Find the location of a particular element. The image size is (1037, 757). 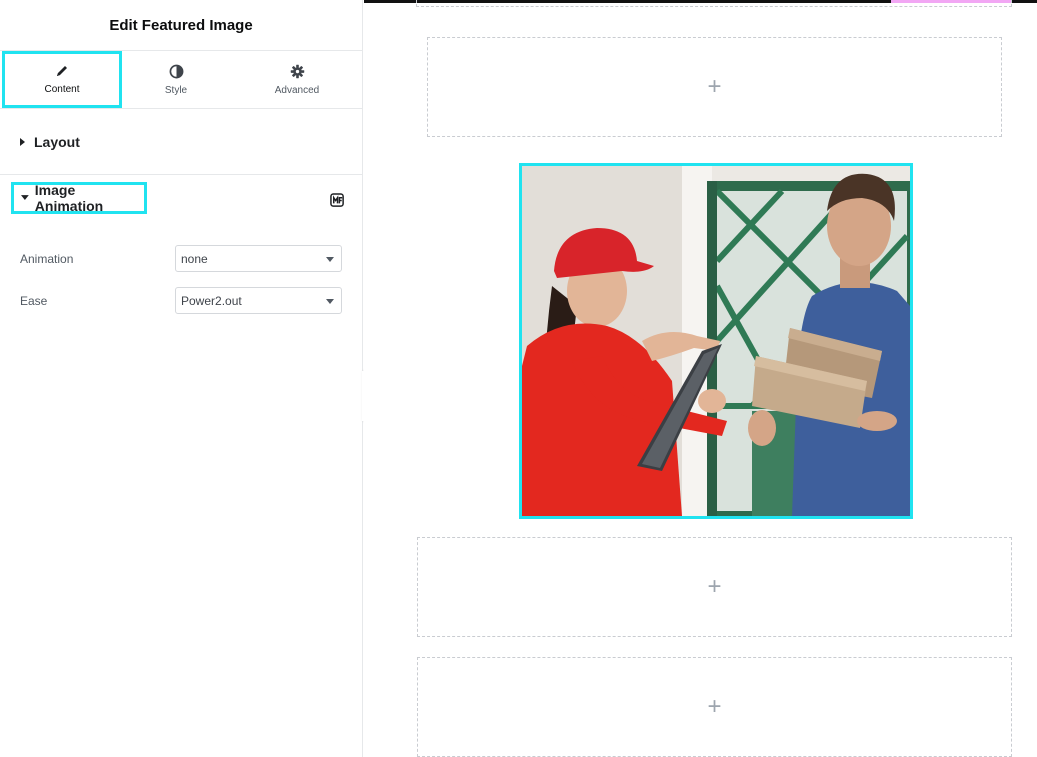

panel-tabs: Content Style Advanced is located at coordinates (181, 80).